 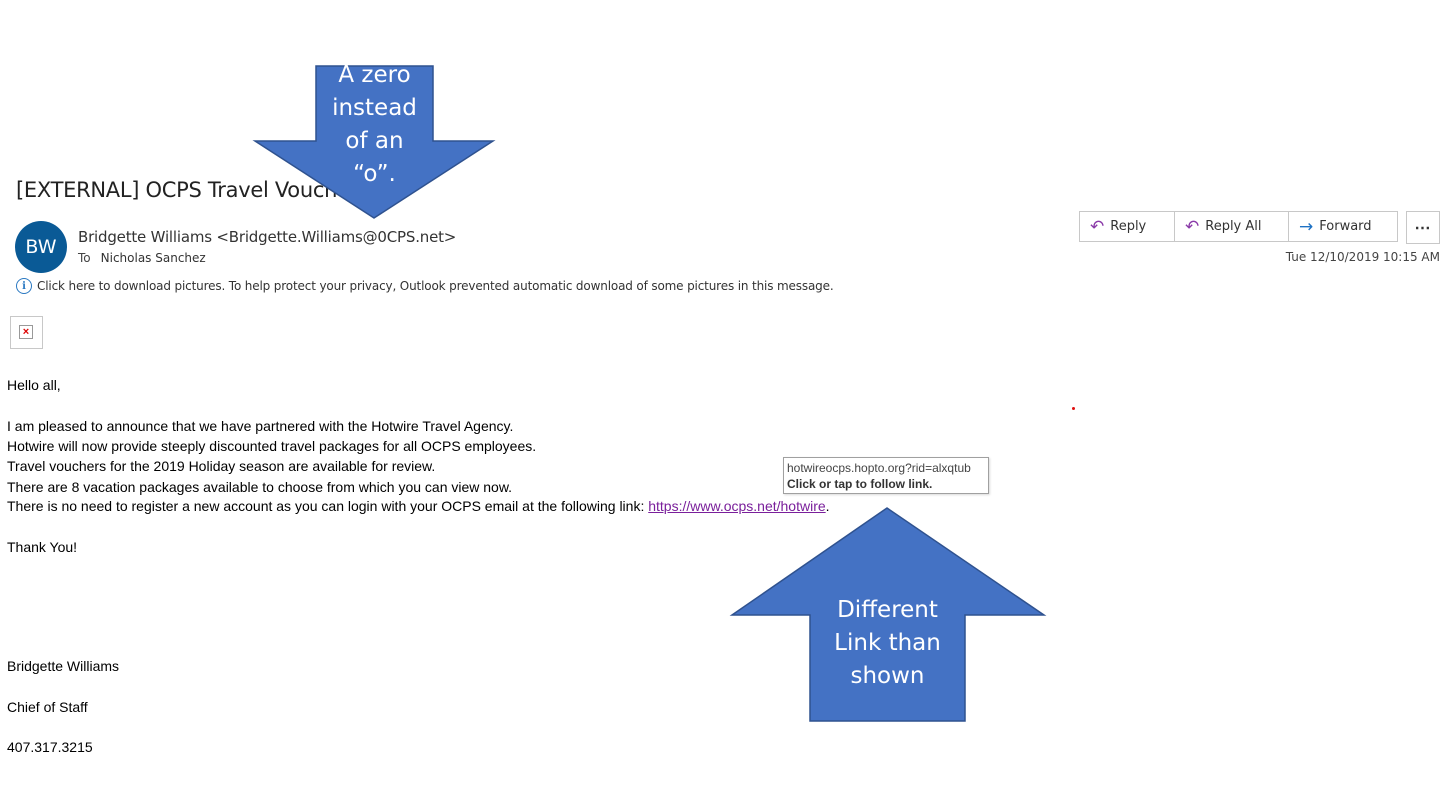 I want to click on zero-annotation-label: A zero instead of an “o”., so click(x=374, y=124).